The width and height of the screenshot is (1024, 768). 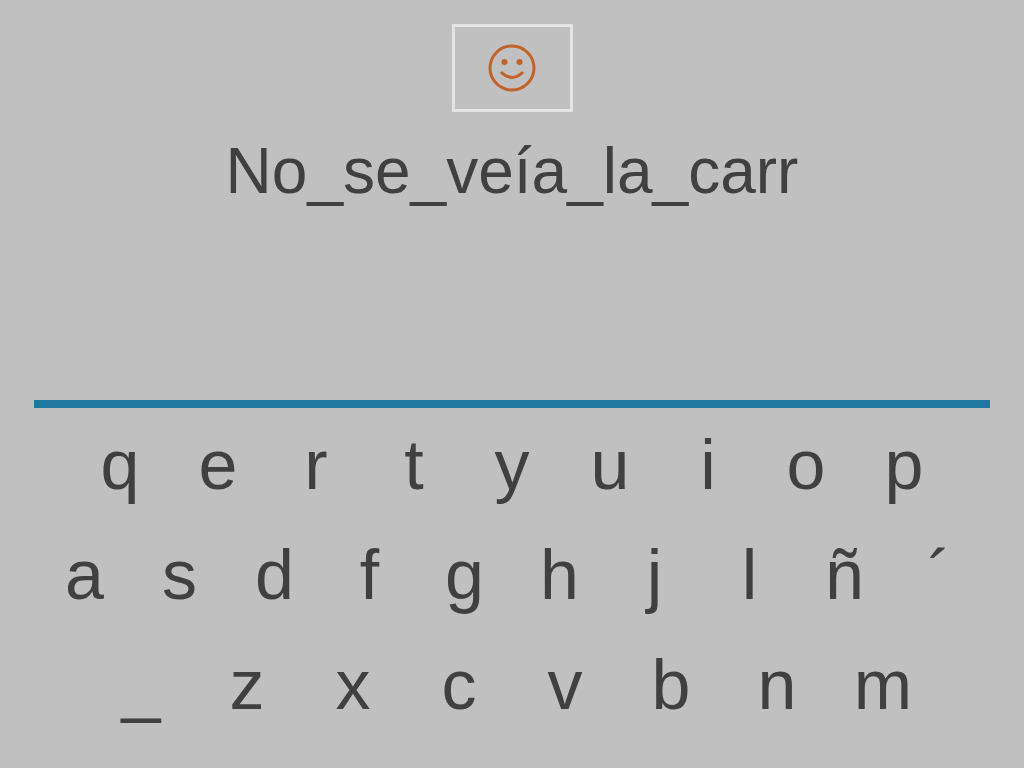 What do you see at coordinates (353, 685) in the screenshot?
I see `letter-key: x` at bounding box center [353, 685].